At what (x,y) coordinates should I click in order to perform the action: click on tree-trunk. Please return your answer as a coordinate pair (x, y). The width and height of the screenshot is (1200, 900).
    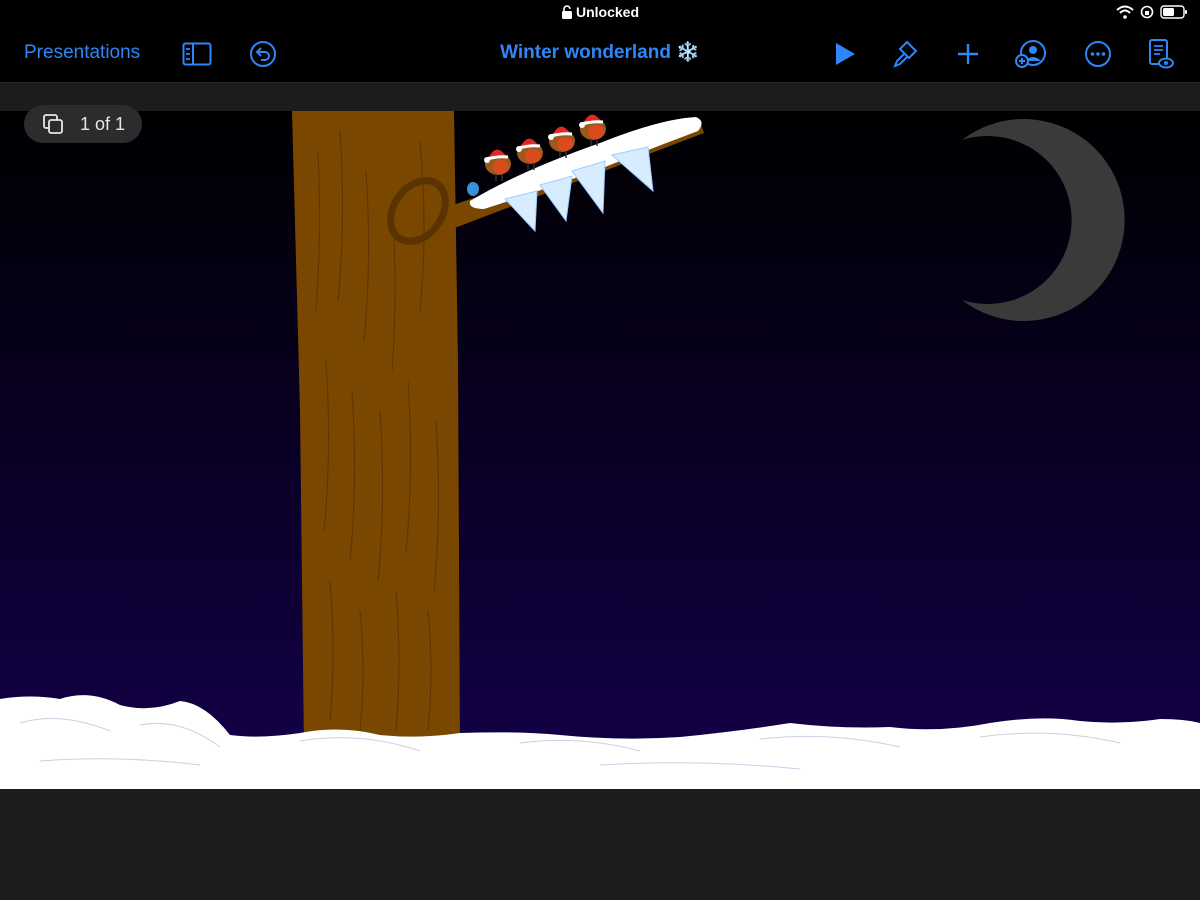
    Looking at the image, I should click on (378, 450).